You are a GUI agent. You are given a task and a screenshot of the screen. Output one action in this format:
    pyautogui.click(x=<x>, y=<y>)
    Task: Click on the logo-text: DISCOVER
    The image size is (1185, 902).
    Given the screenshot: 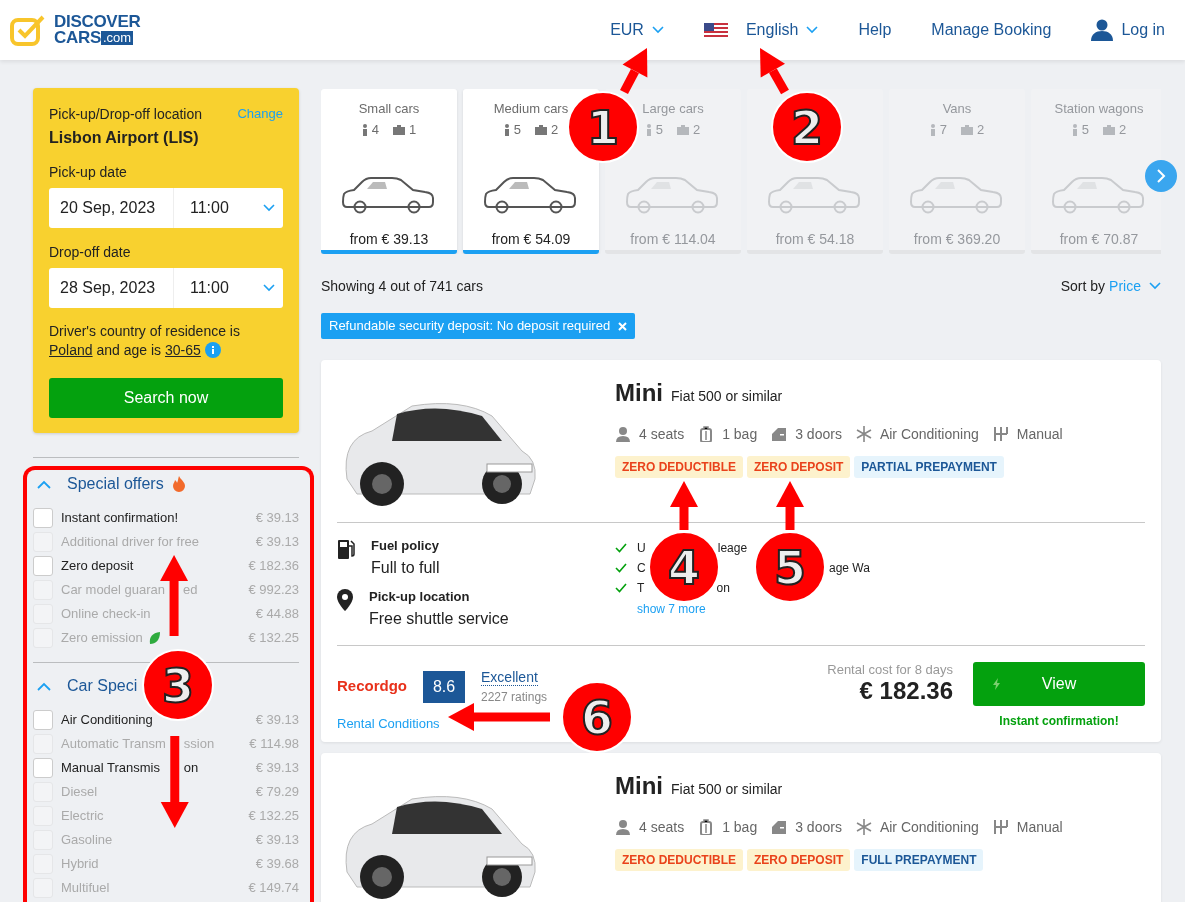 What is the action you would take?
    pyautogui.click(x=97, y=22)
    